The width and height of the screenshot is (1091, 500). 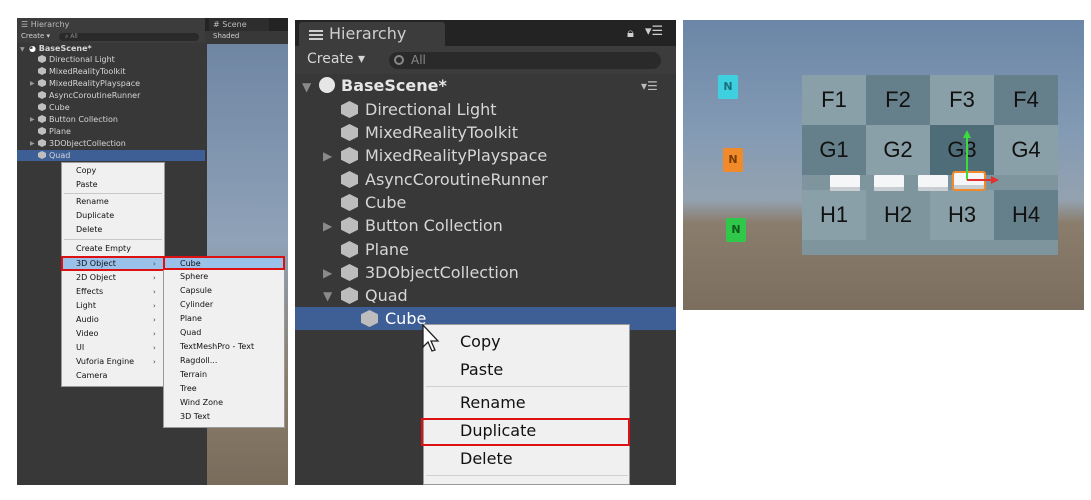 What do you see at coordinates (105, 362) in the screenshot?
I see `menu-vuforia: Vuforia Engine` at bounding box center [105, 362].